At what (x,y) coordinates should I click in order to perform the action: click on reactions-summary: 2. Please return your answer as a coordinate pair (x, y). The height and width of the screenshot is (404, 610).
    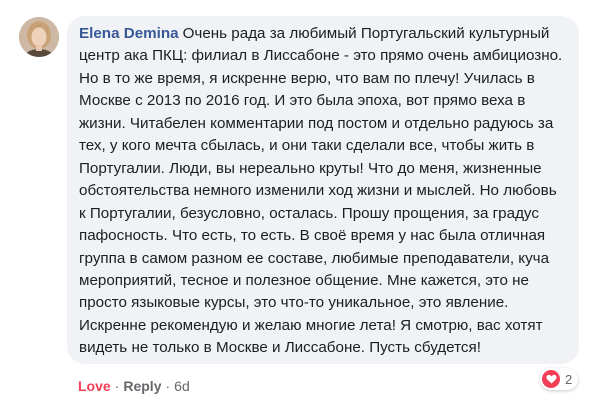
    Looking at the image, I should click on (559, 379).